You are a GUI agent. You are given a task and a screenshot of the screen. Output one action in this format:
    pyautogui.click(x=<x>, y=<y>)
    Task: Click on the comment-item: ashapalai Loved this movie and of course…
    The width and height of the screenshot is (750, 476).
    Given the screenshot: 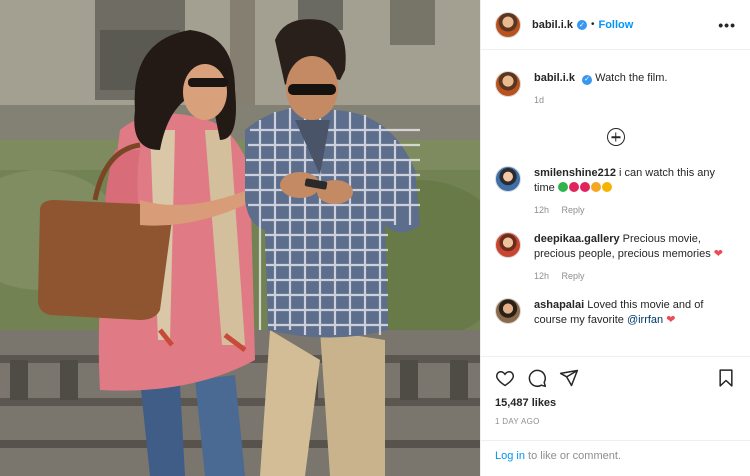 What is the action you would take?
    pyautogui.click(x=615, y=313)
    